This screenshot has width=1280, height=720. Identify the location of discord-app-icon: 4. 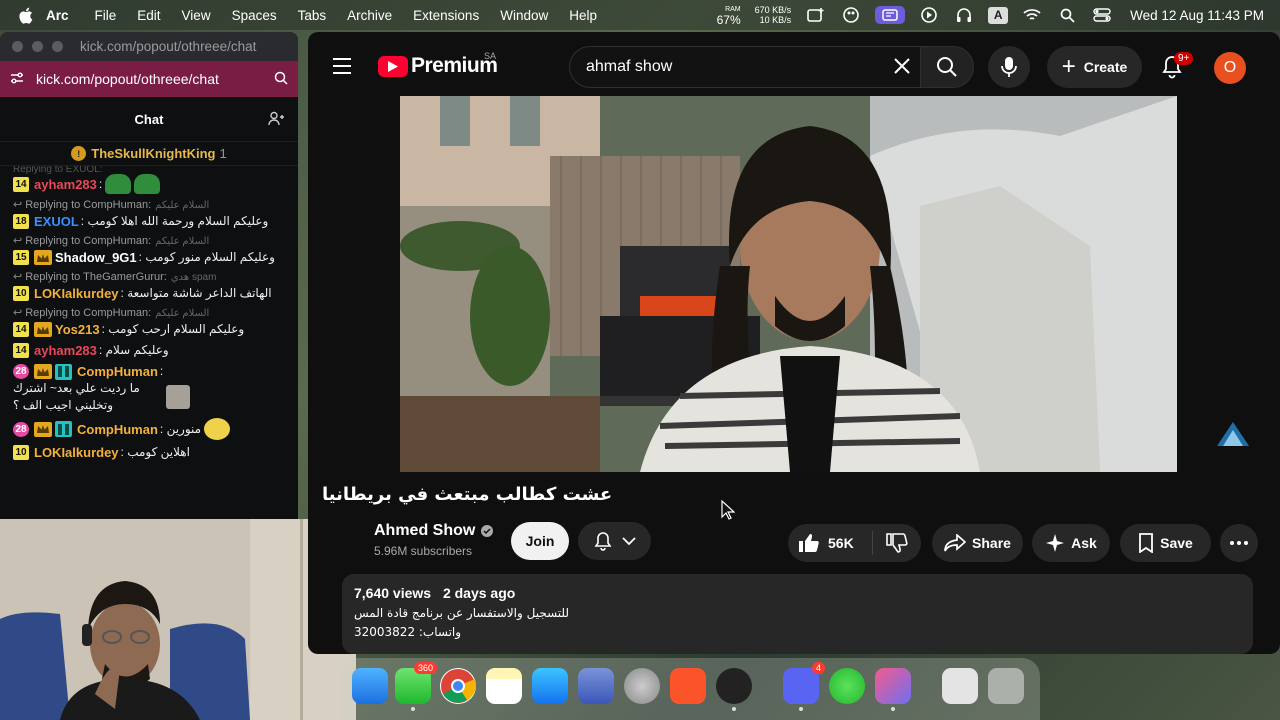
(804, 686).